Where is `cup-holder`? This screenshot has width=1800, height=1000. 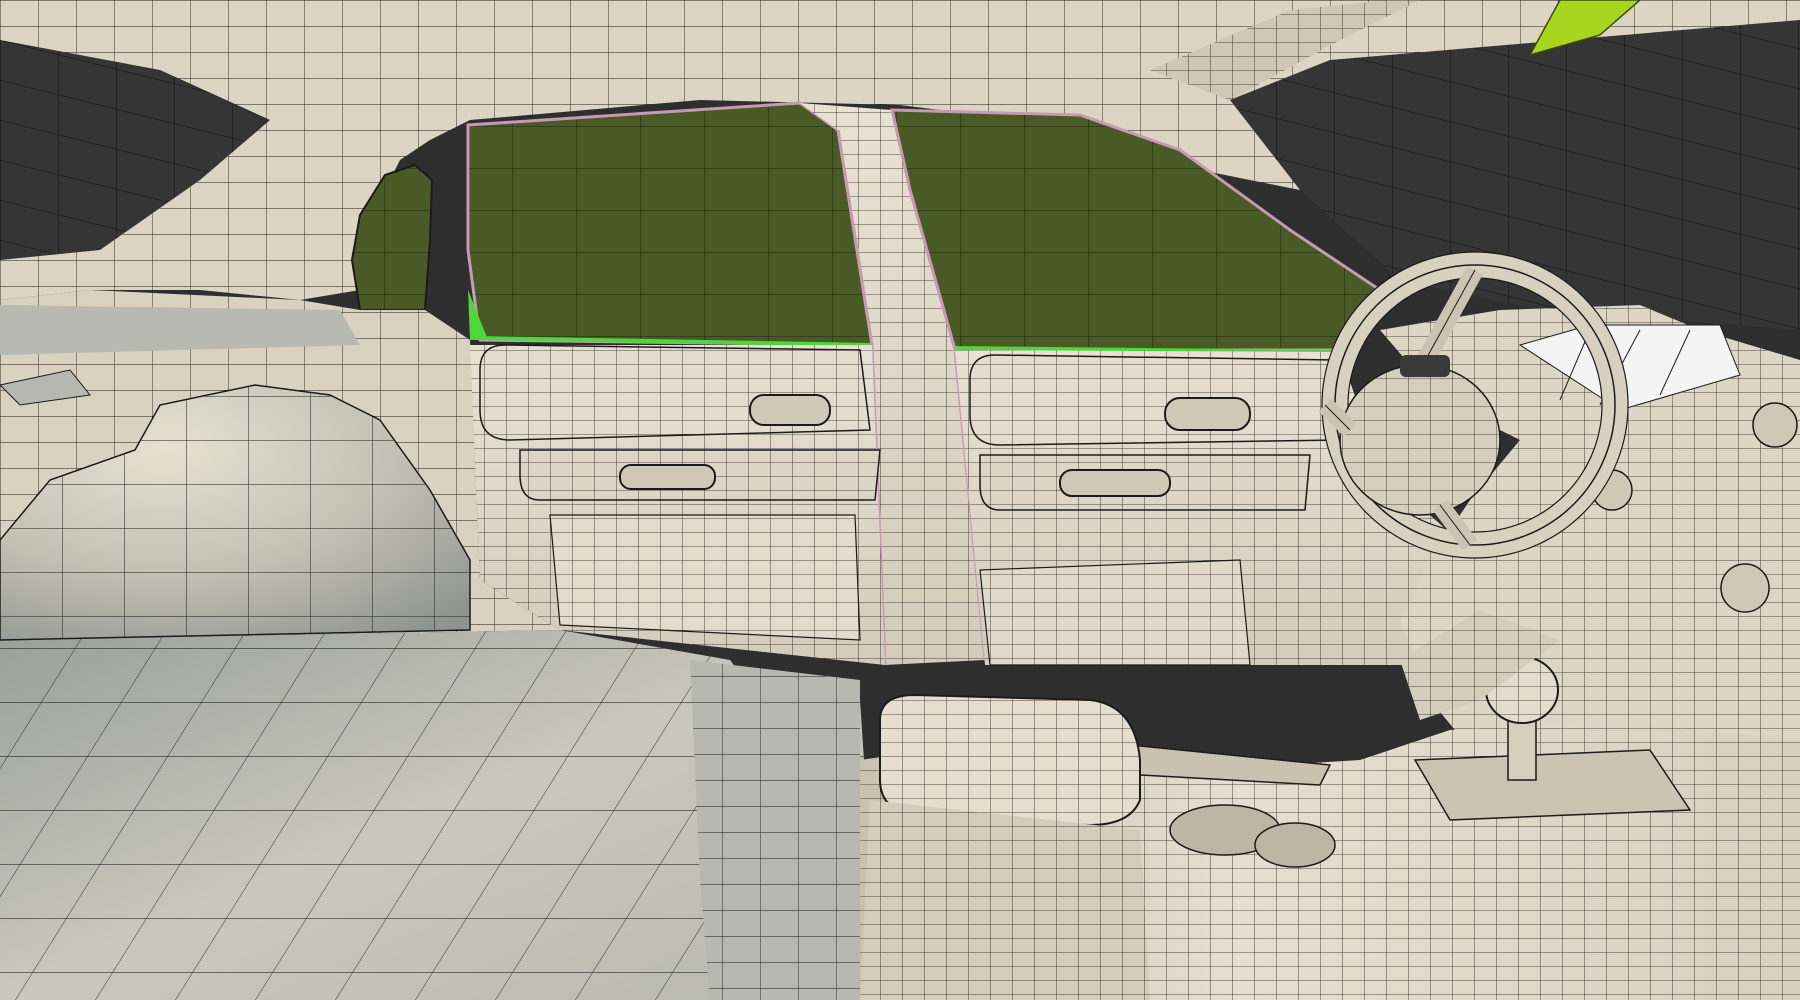 cup-holder is located at coordinates (1295, 845).